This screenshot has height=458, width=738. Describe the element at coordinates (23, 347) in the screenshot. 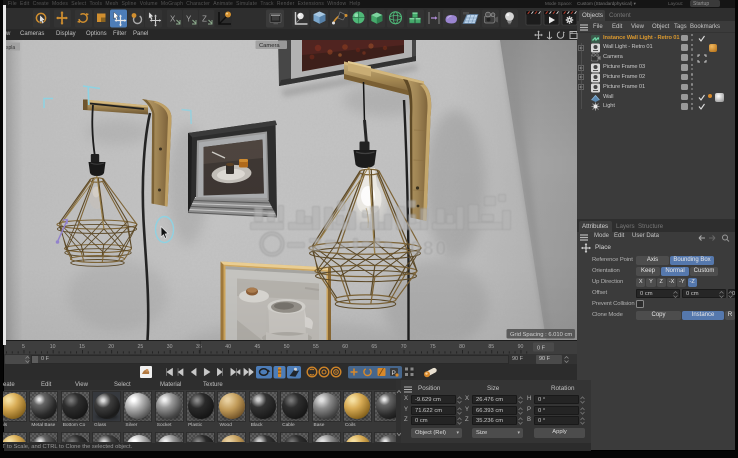

I see `svg-text: 5` at that location.